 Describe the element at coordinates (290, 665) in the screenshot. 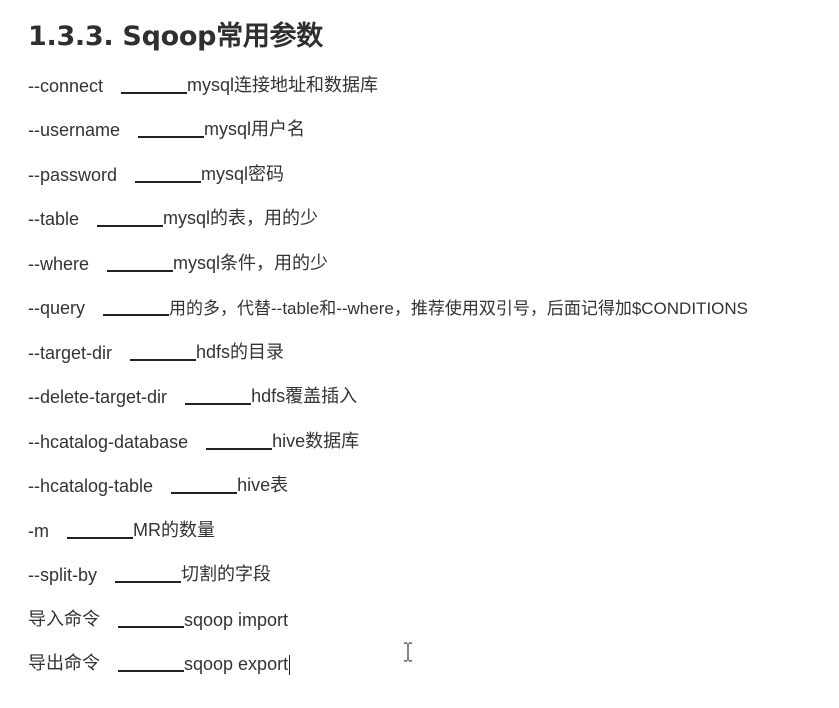

I see `text-caret` at that location.